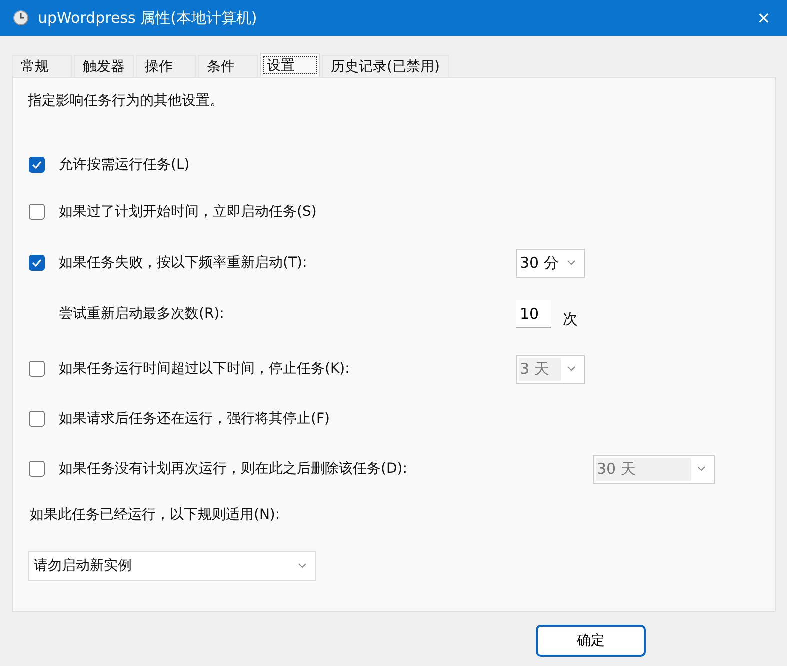 Image resolution: width=787 pixels, height=666 pixels. I want to click on tab: 触发器, so click(104, 66).